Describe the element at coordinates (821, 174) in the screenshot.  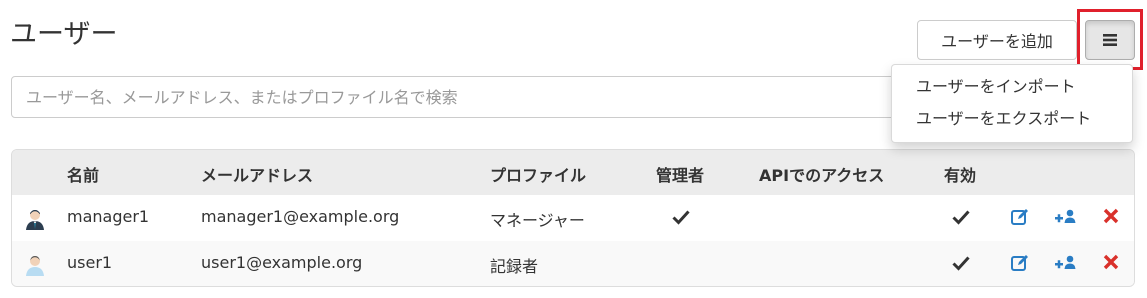
I see `column-header-api-access: APIでのアクセス` at that location.